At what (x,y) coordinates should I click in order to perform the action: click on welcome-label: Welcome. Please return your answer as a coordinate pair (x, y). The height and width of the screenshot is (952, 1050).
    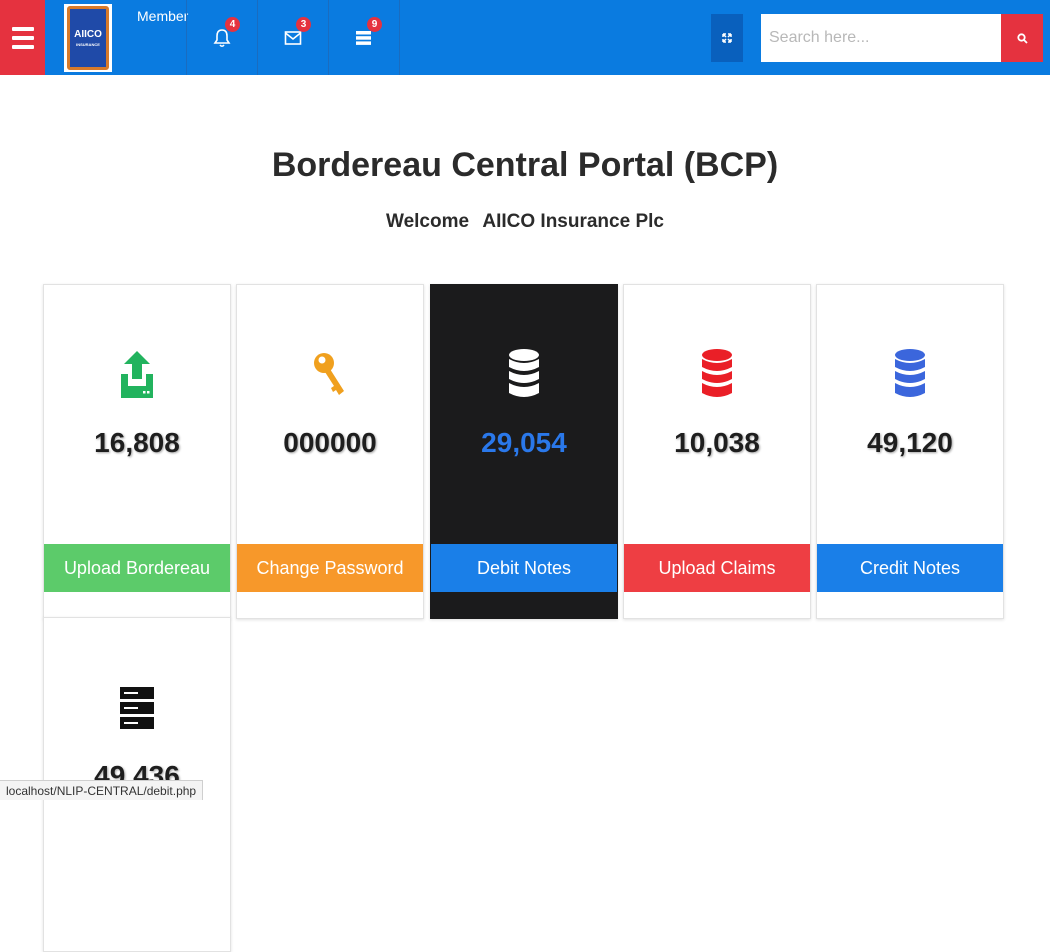
    Looking at the image, I should click on (428, 221).